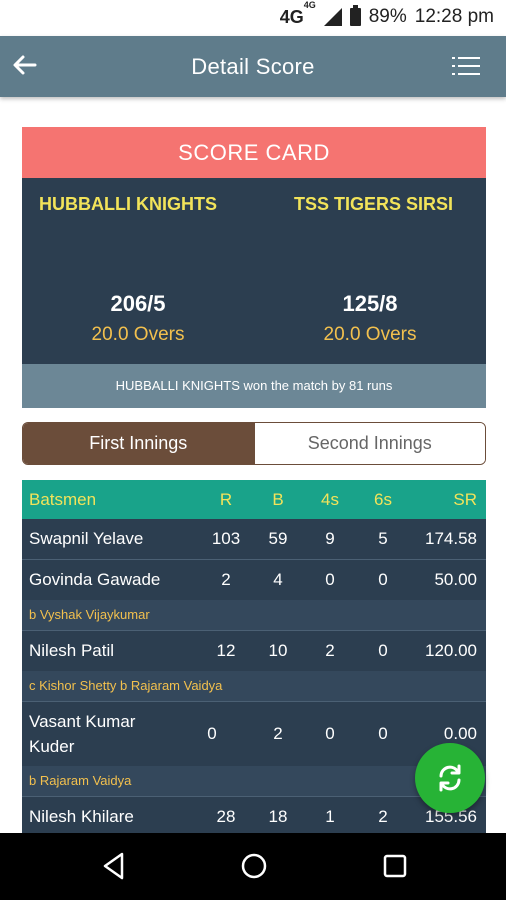 The image size is (506, 900). I want to click on recents-square-icon, so click(395, 866).